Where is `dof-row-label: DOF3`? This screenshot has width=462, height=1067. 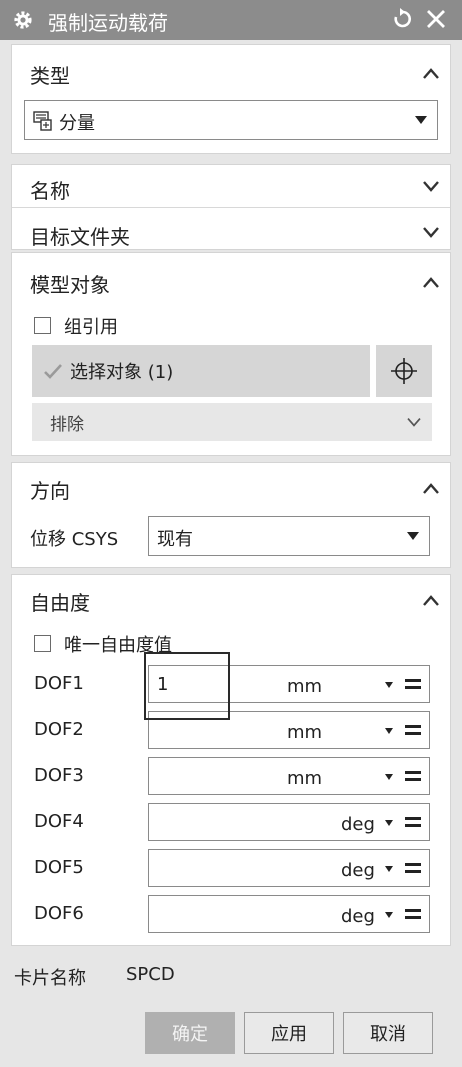
dof-row-label: DOF3 is located at coordinates (59, 775).